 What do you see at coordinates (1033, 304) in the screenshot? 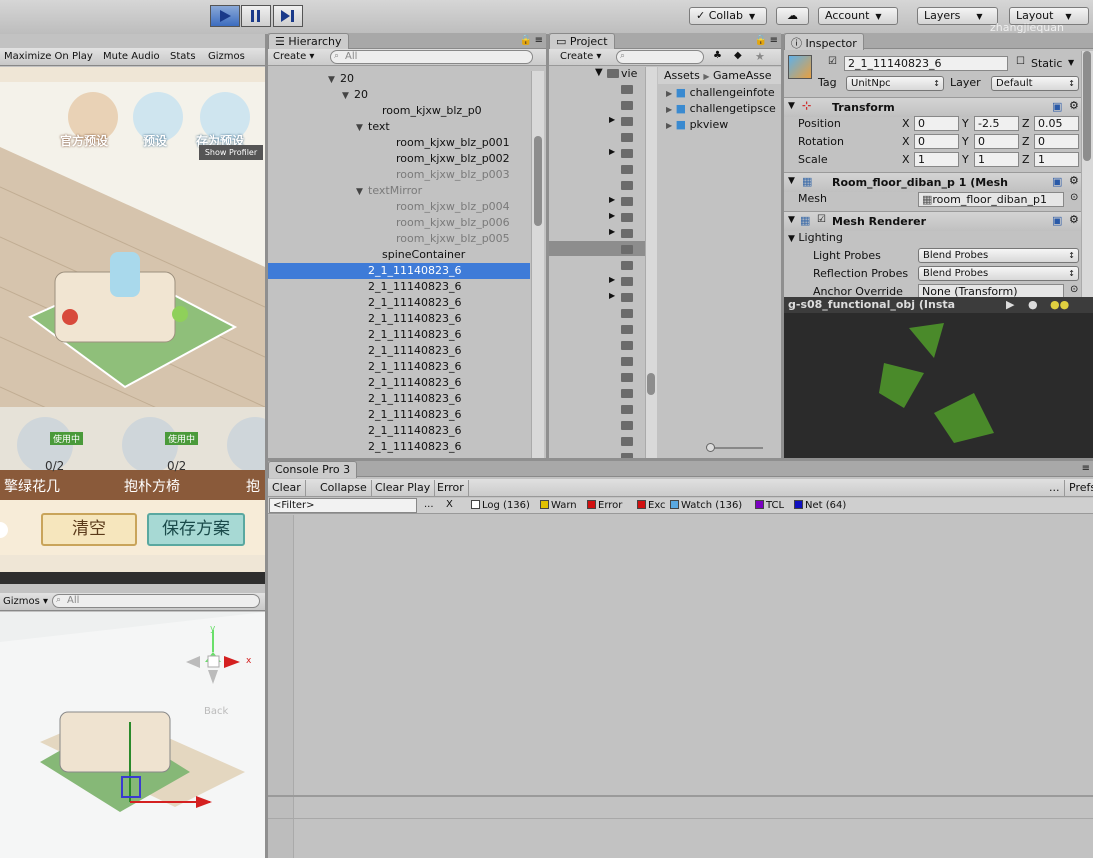
I see `preview-light-icon: ●` at bounding box center [1033, 304].